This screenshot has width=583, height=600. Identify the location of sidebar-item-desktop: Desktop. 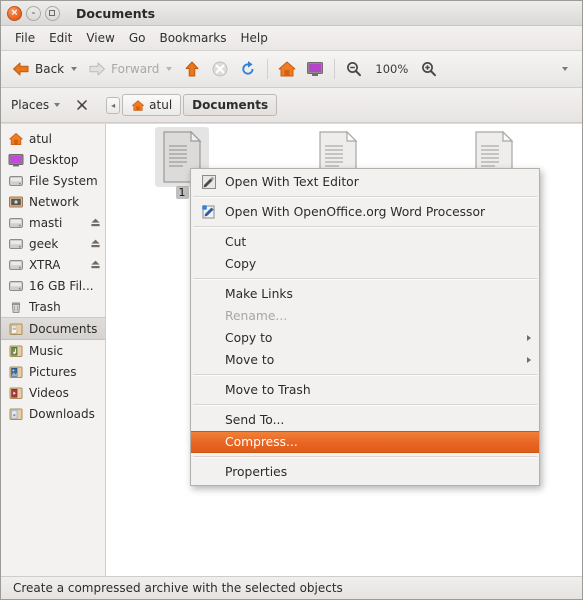
(53, 159).